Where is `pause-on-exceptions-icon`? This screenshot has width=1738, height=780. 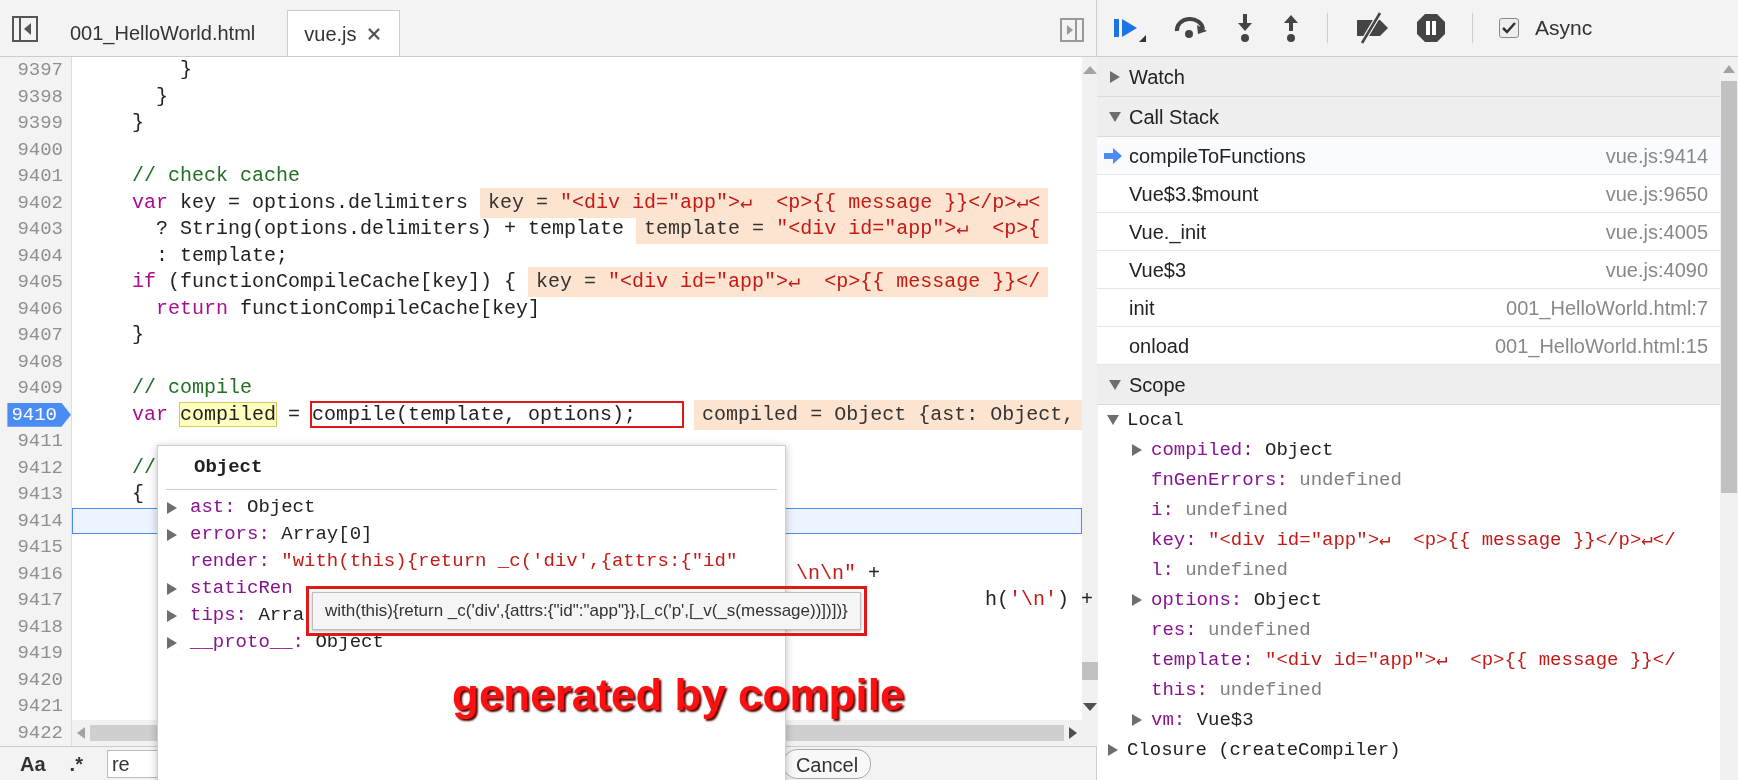 pause-on-exceptions-icon is located at coordinates (1431, 28).